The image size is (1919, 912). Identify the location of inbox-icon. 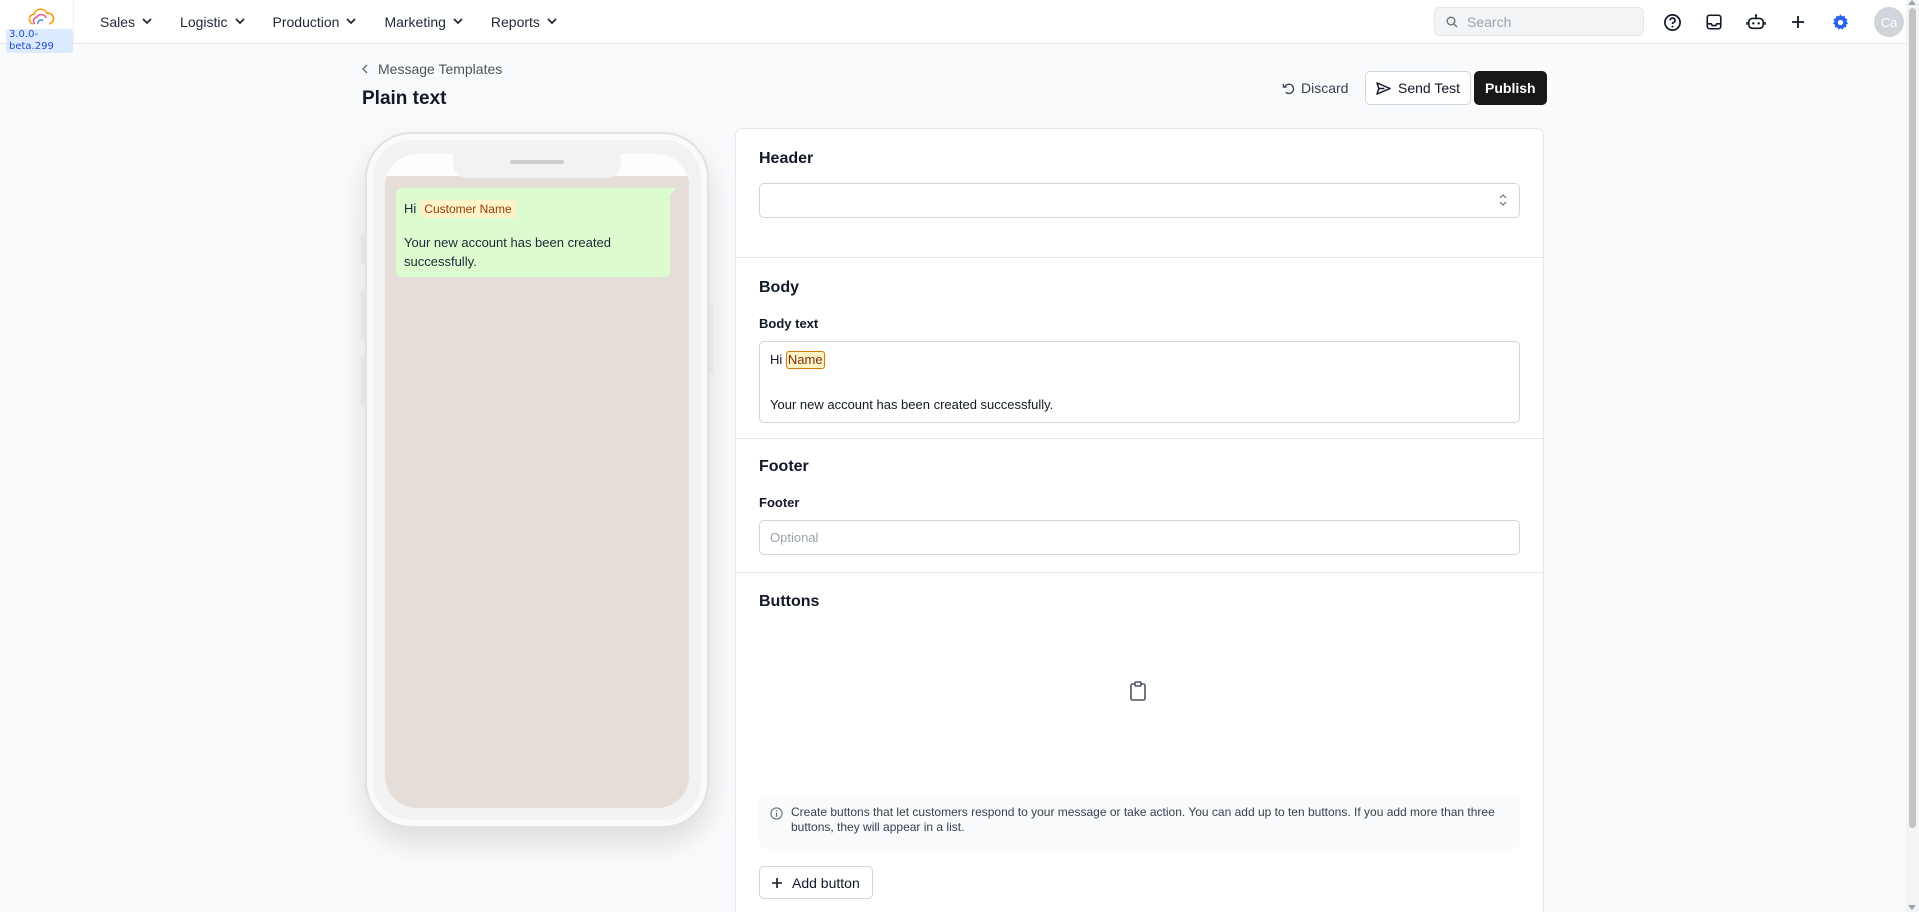
(1714, 22).